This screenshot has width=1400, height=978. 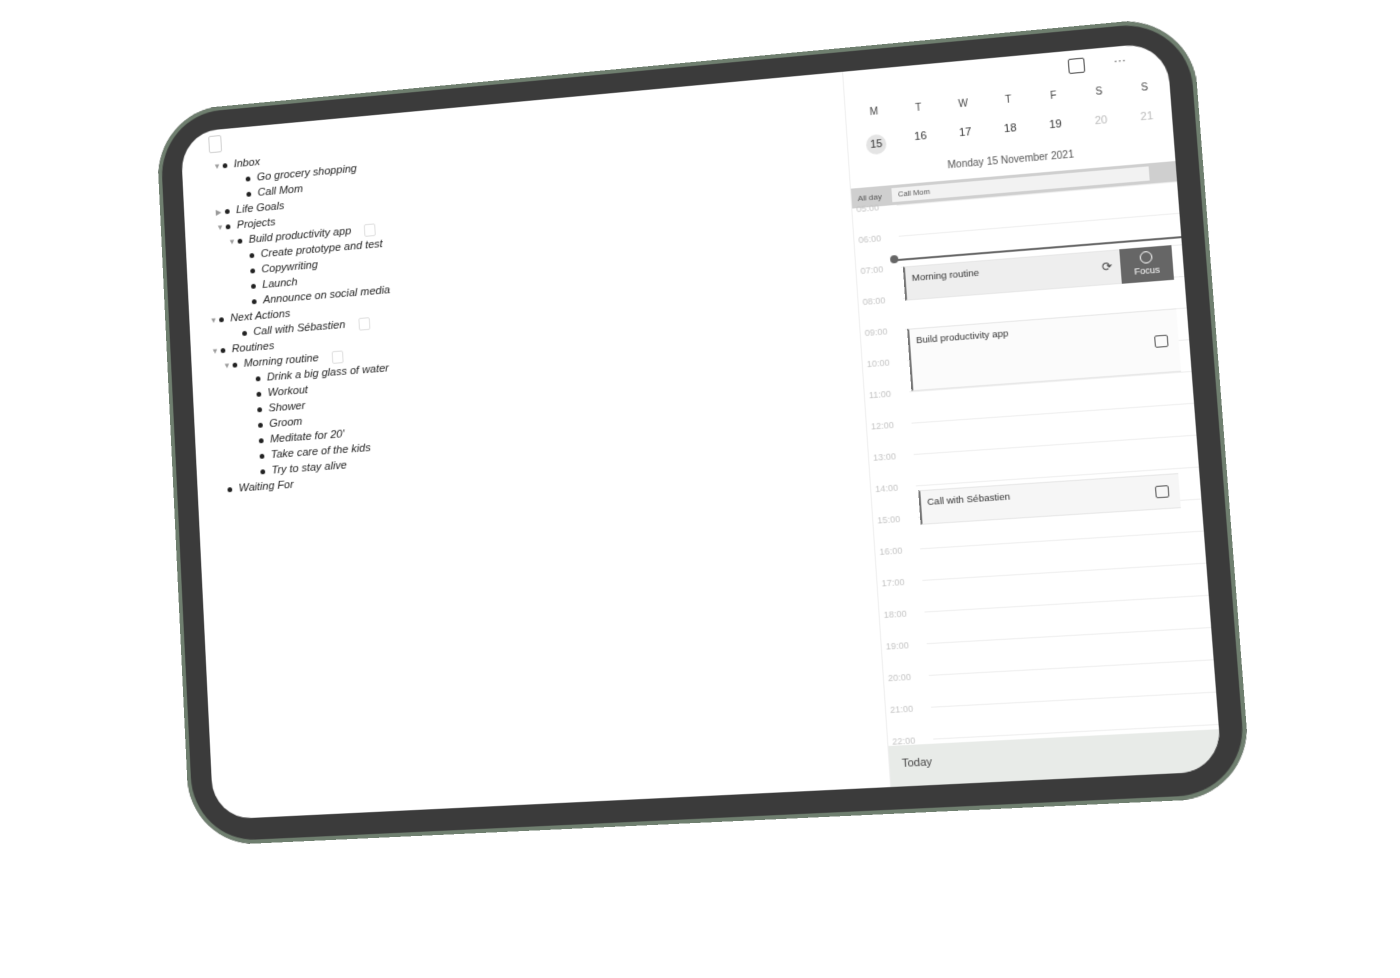 I want to click on hour-label: 09:00, so click(x=875, y=332).